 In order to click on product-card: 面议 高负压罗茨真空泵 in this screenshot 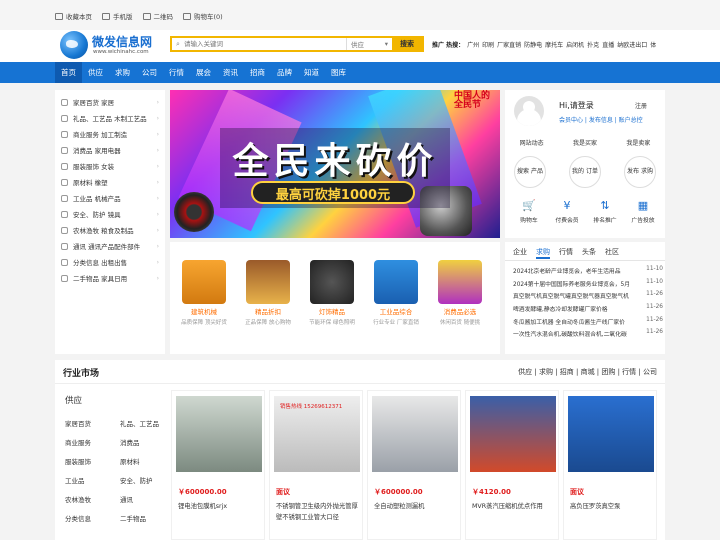, I will do `click(610, 465)`.